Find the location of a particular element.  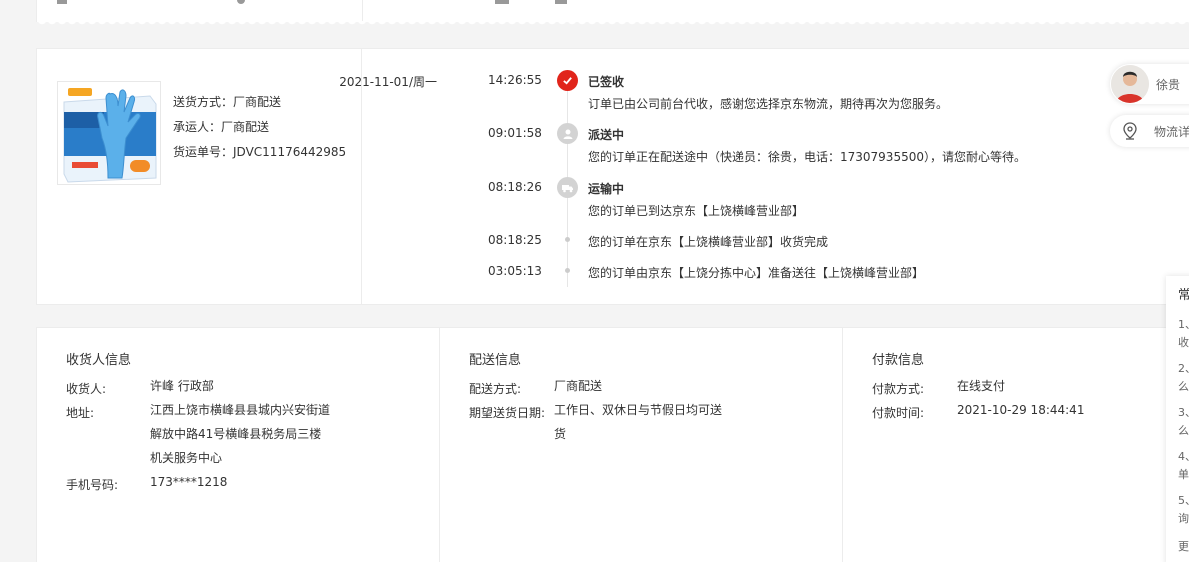

address-value: 江西上饶市横峰县县城内兴安街道 解放中路41号横峰县税务局三楼机关服务中心 is located at coordinates (240, 434).